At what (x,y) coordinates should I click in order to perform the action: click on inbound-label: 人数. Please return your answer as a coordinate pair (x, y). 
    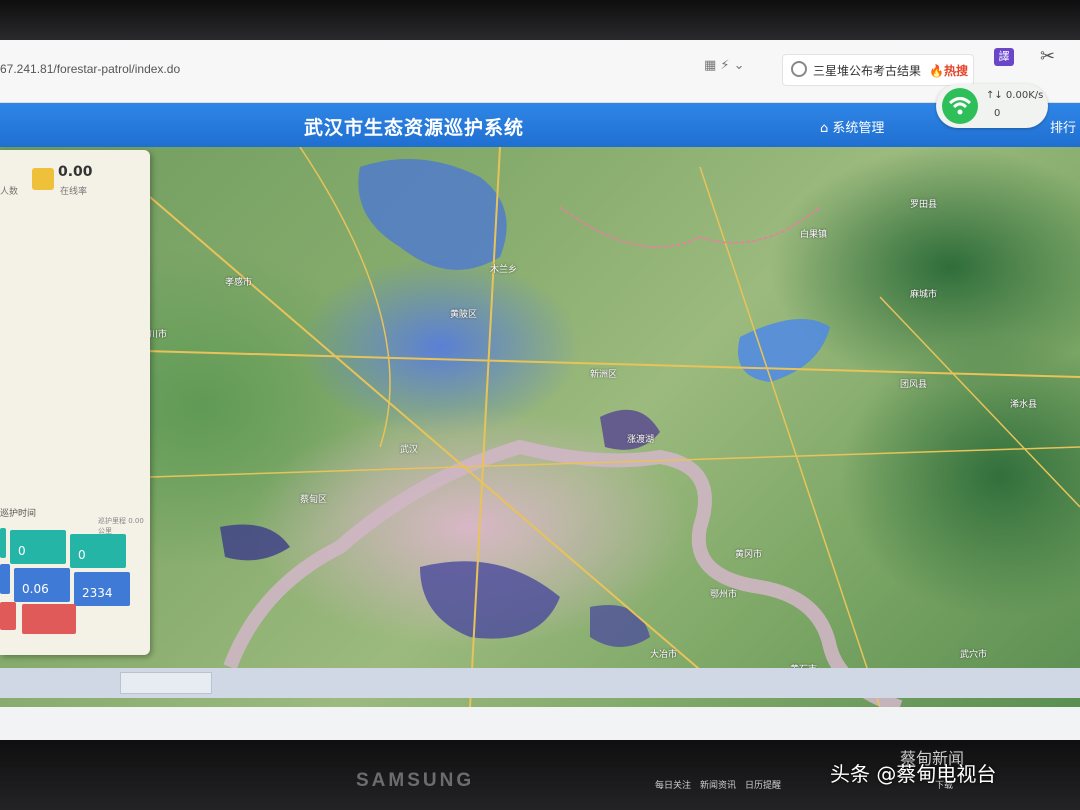
    Looking at the image, I should click on (9, 192).